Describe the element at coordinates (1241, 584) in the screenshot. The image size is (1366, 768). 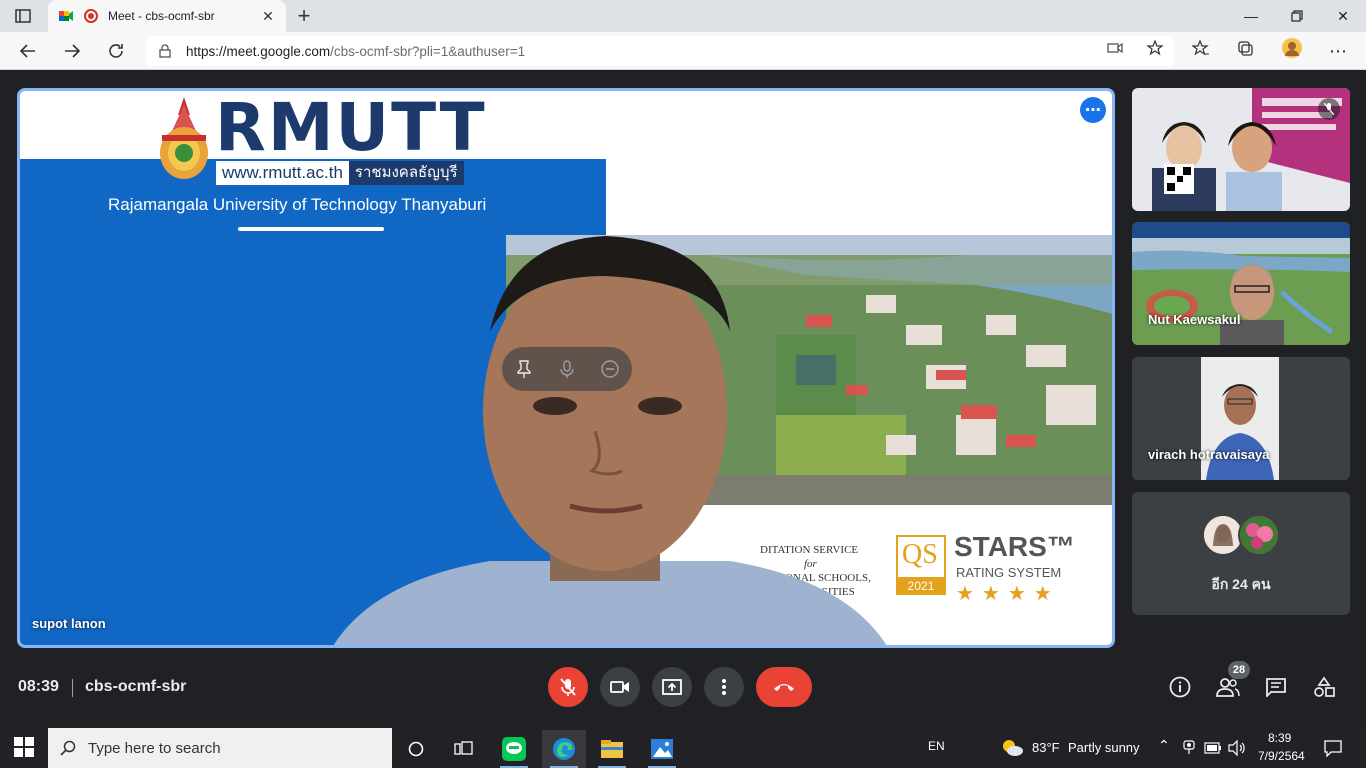
I see `others-count-label: อีก 24 คน` at that location.